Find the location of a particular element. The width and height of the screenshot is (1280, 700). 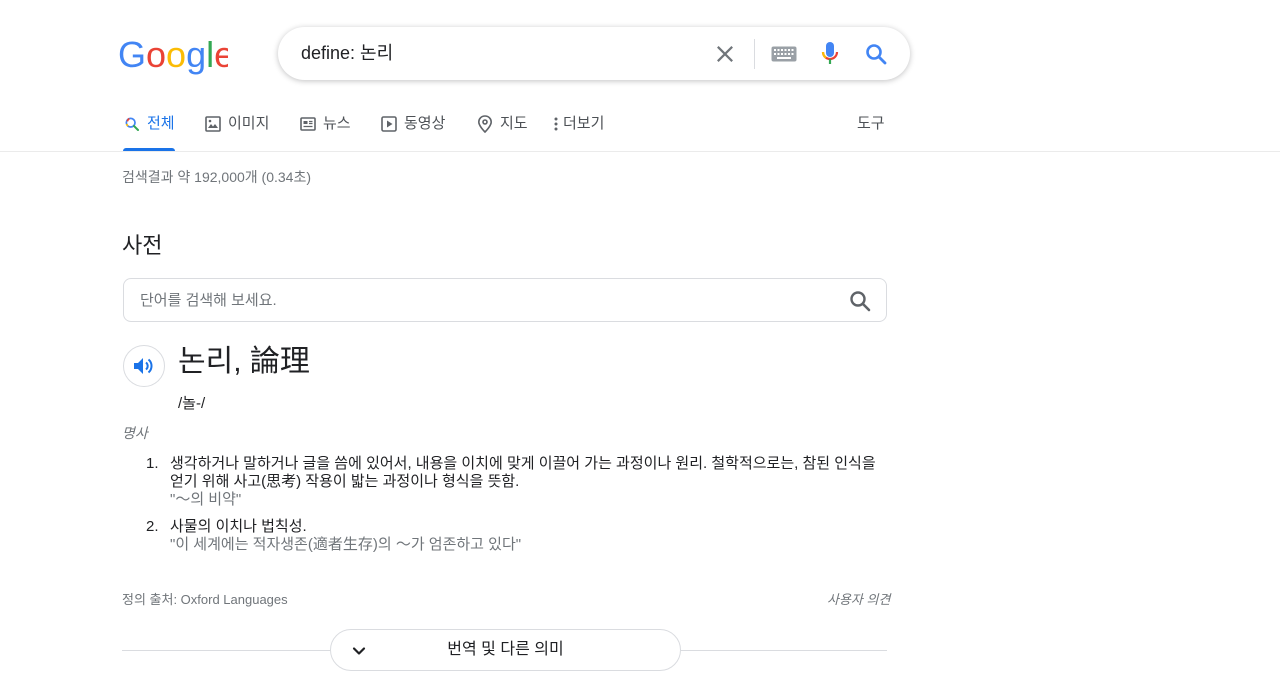

tab-more: 더보기 is located at coordinates (578, 131).